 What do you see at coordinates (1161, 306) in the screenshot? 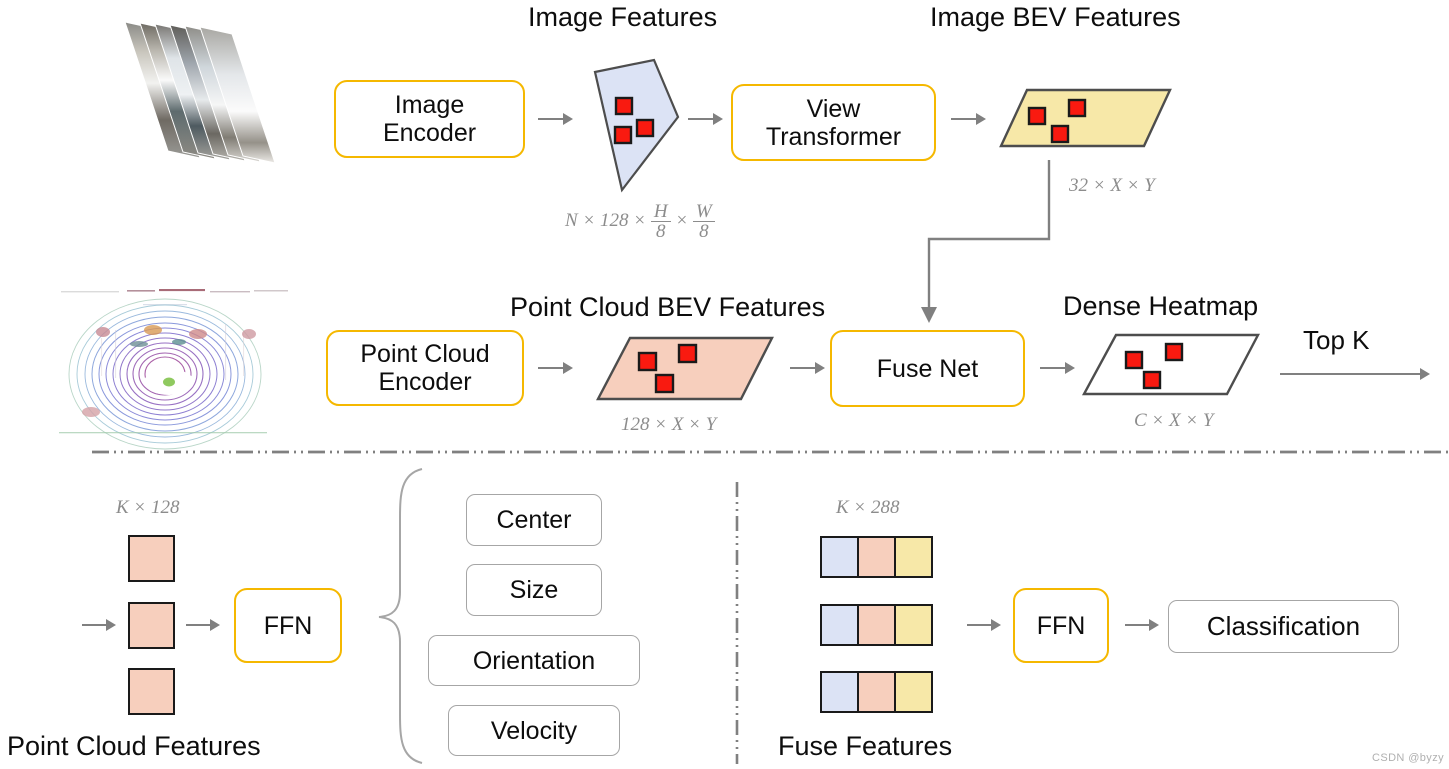
I see `title-dense-heatmap: Dense Heatmap` at bounding box center [1161, 306].